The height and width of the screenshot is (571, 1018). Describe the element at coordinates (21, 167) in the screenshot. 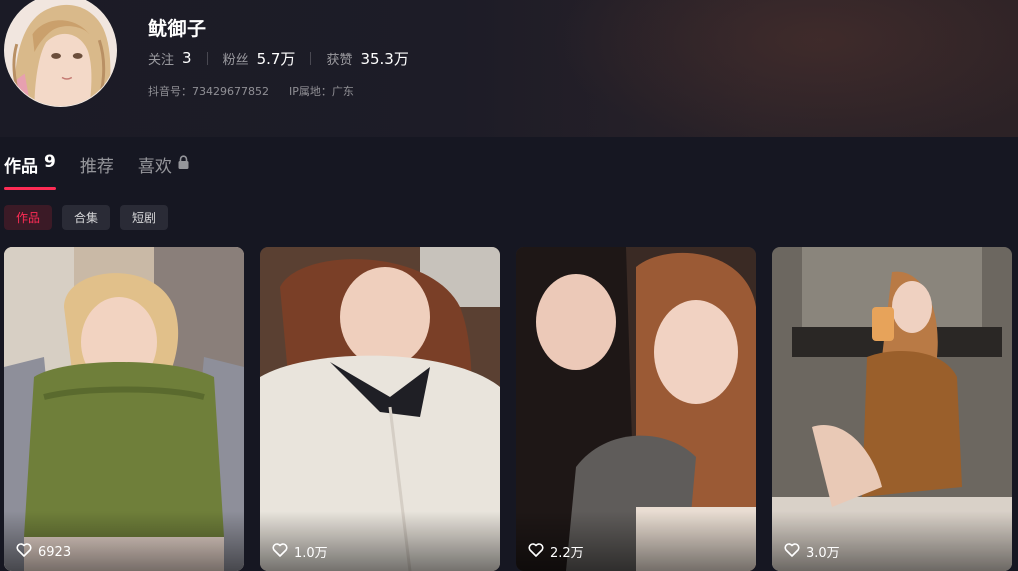

I see `tab-label: 作品` at that location.